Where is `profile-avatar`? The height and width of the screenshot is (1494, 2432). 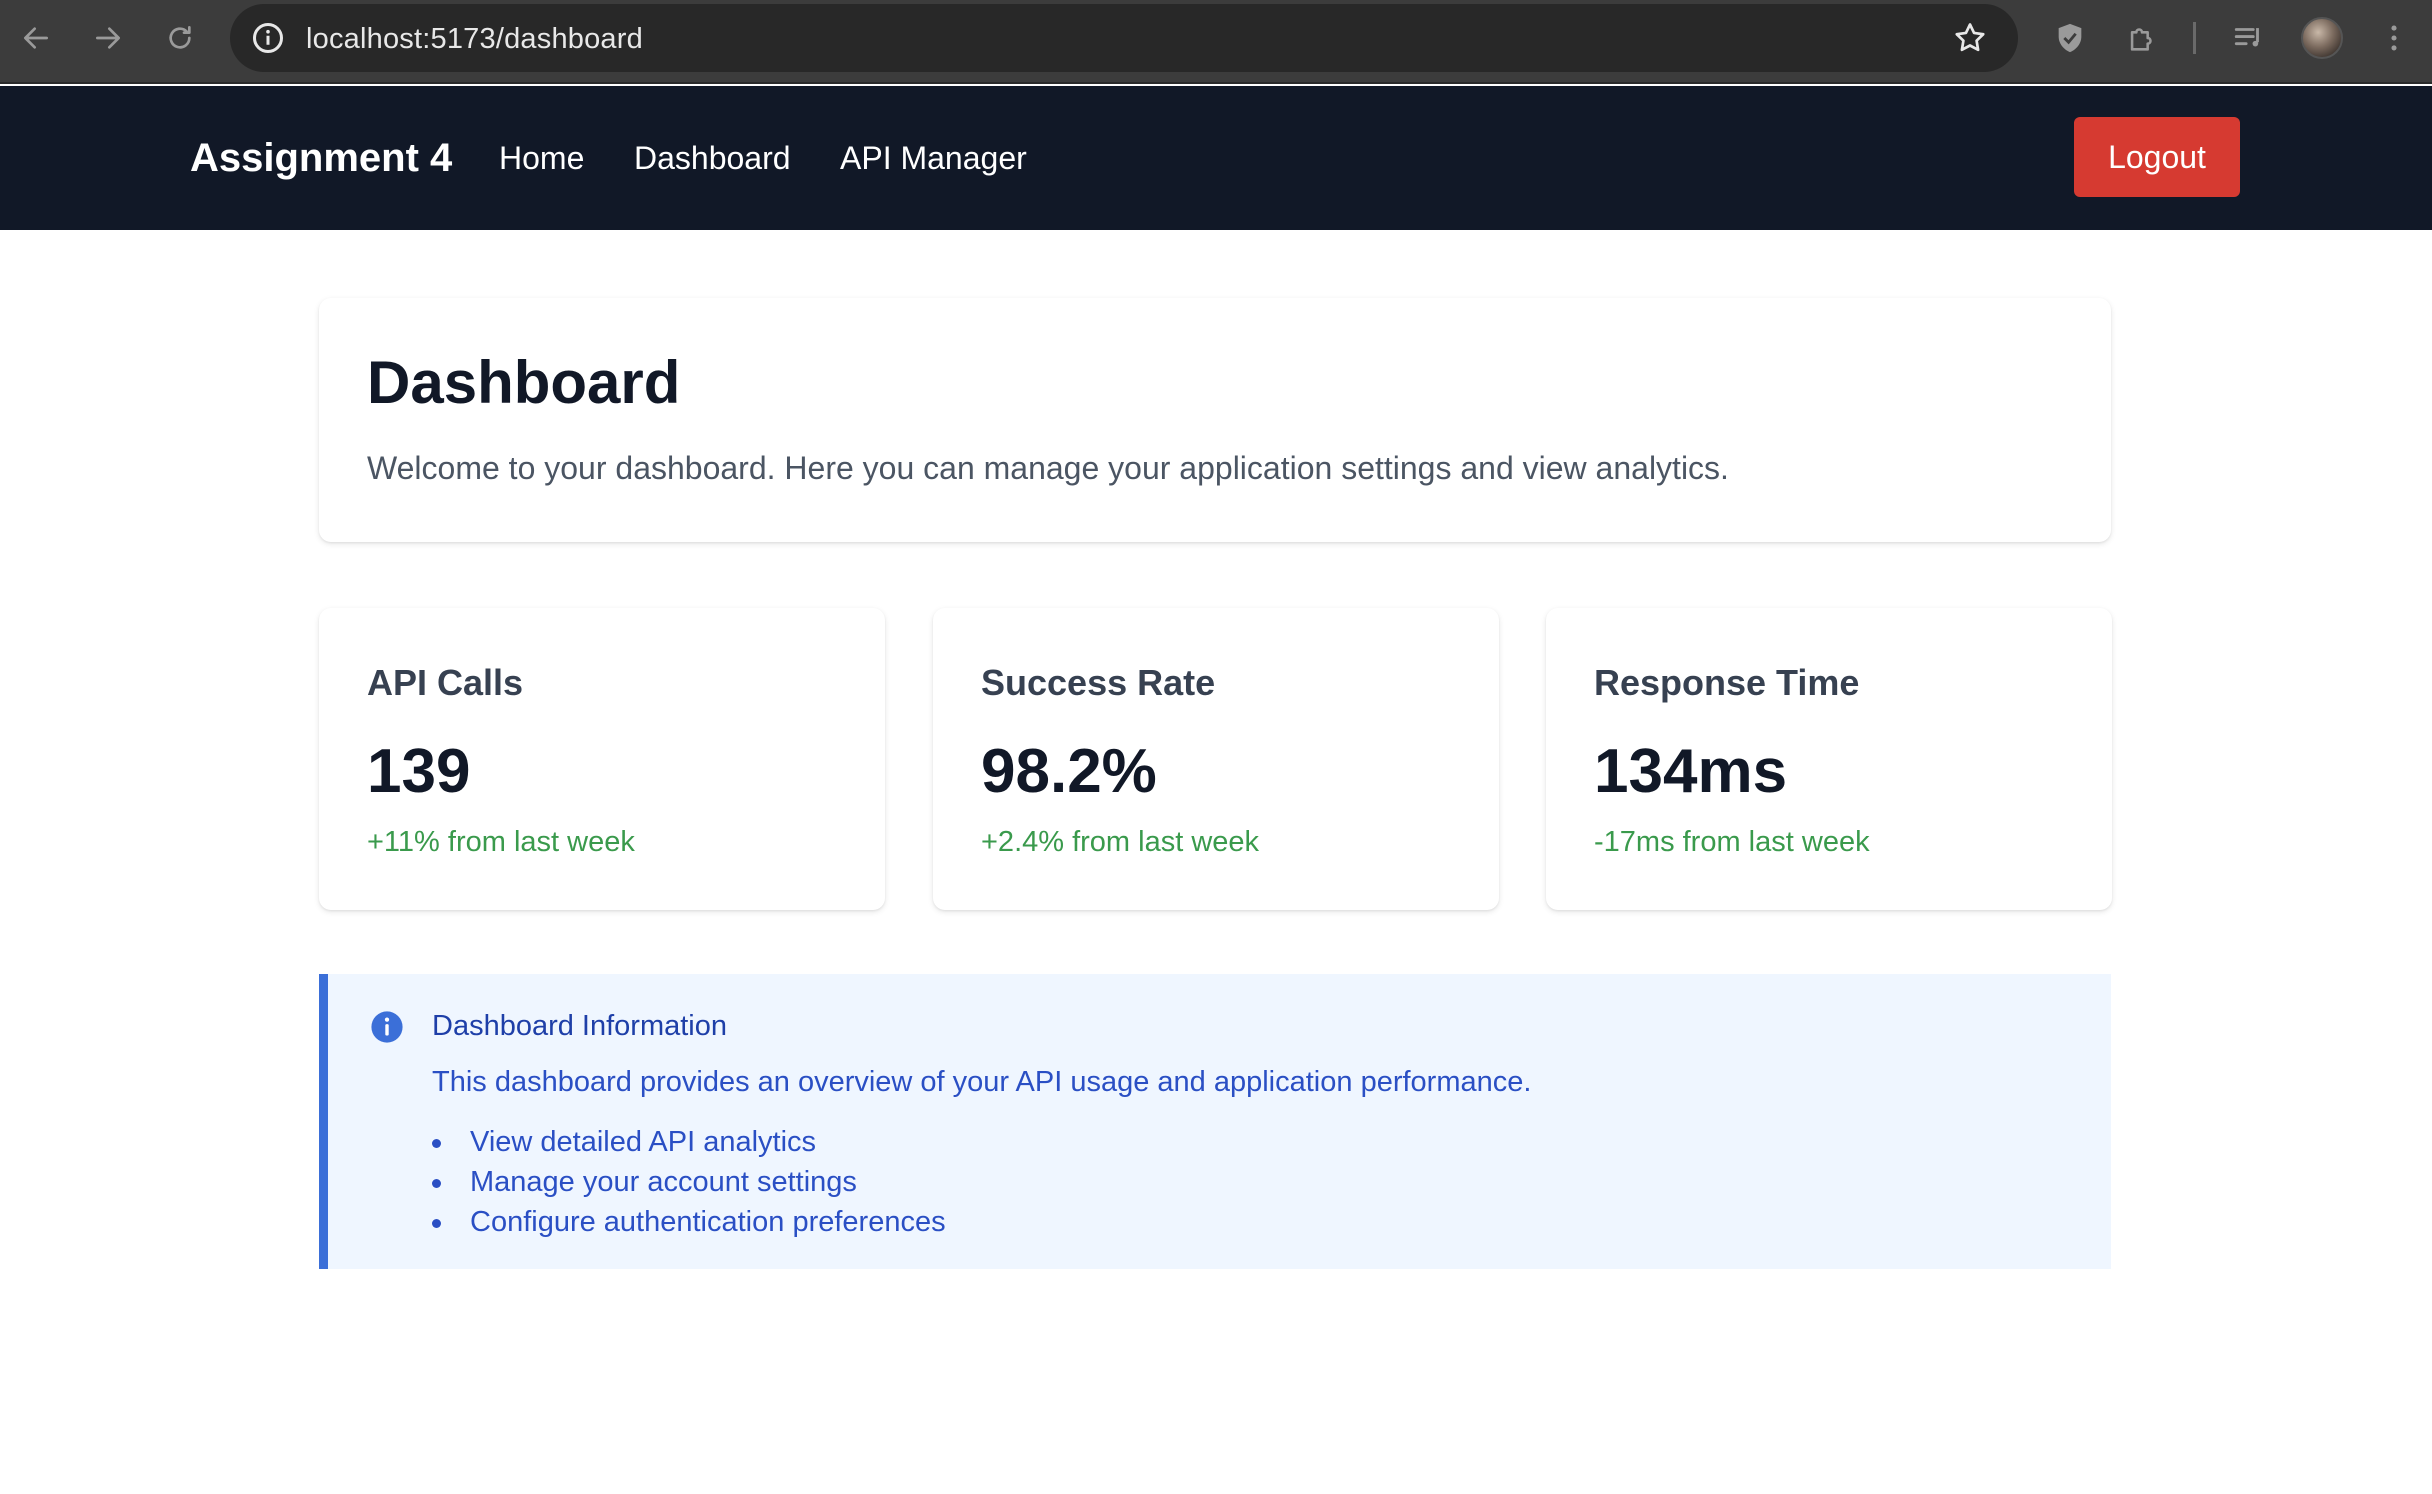
profile-avatar is located at coordinates (2322, 38).